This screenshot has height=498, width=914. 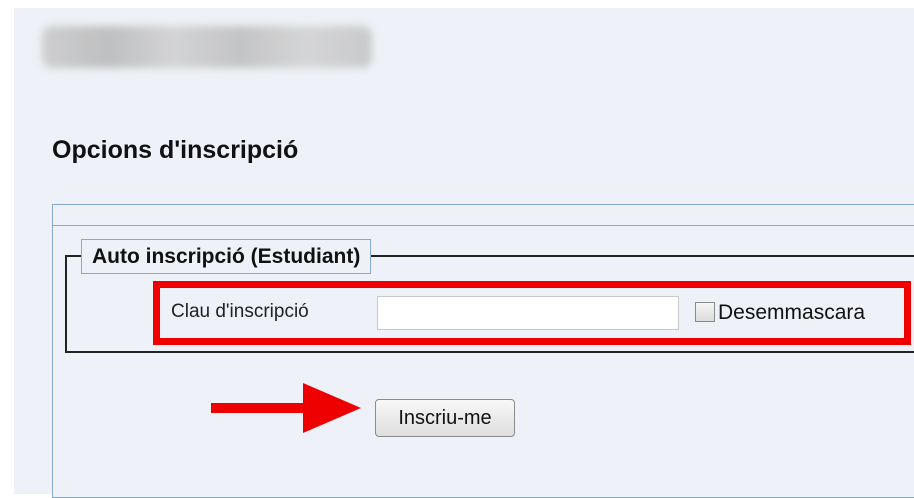 What do you see at coordinates (791, 313) in the screenshot?
I see `unmask-label: Desemmascara` at bounding box center [791, 313].